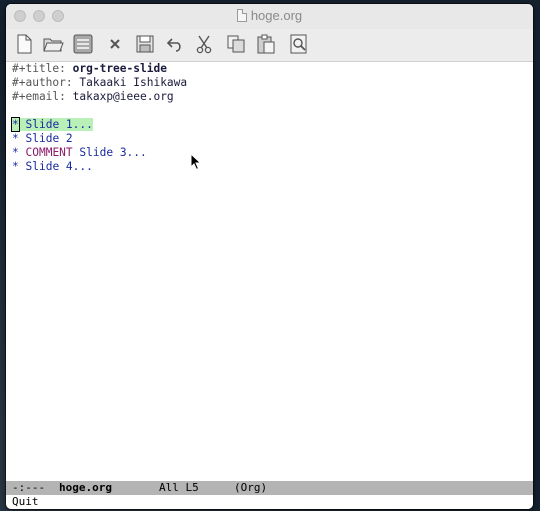  Describe the element at coordinates (179, 487) in the screenshot. I see `modeline-position: All L5` at that location.